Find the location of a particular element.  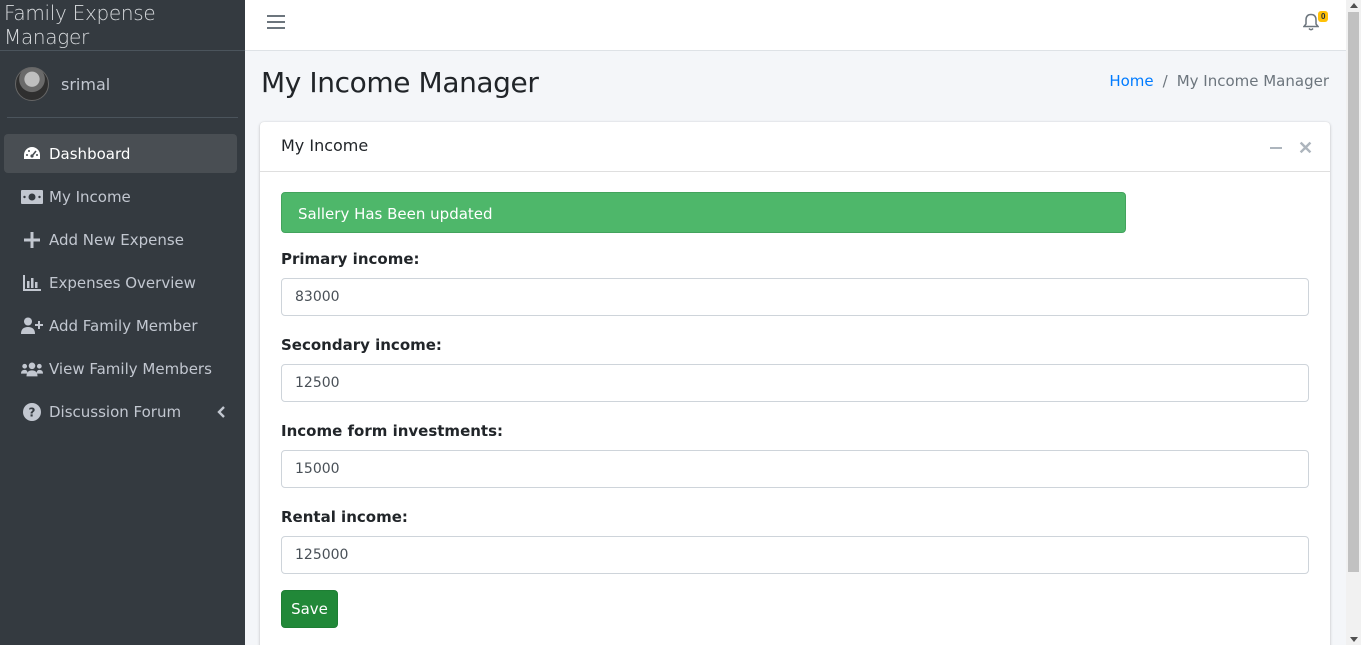

scroll-up-arrow-icon is located at coordinates (1354, 5).